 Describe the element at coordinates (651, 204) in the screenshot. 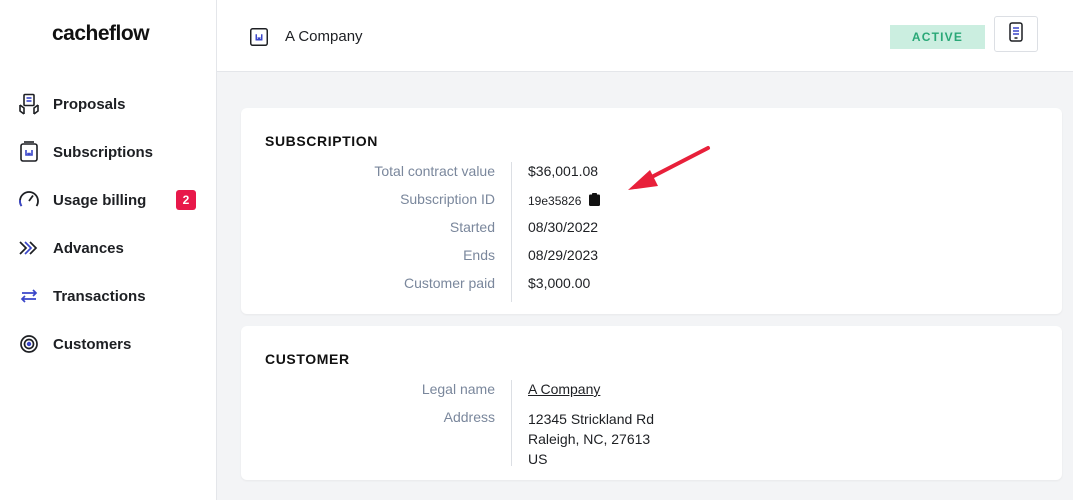

I see `detail-row: Subscription ID 19e35826` at that location.